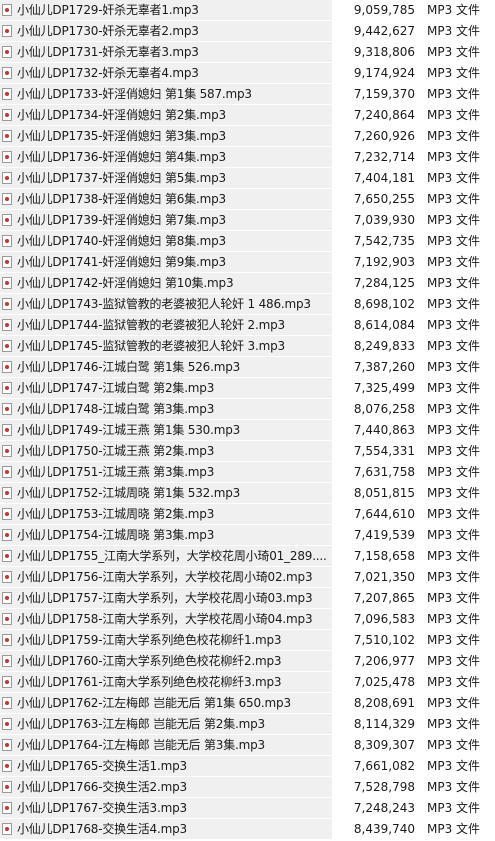 This screenshot has width=495, height=841. I want to click on file-size: 7,554,331, so click(384, 451).